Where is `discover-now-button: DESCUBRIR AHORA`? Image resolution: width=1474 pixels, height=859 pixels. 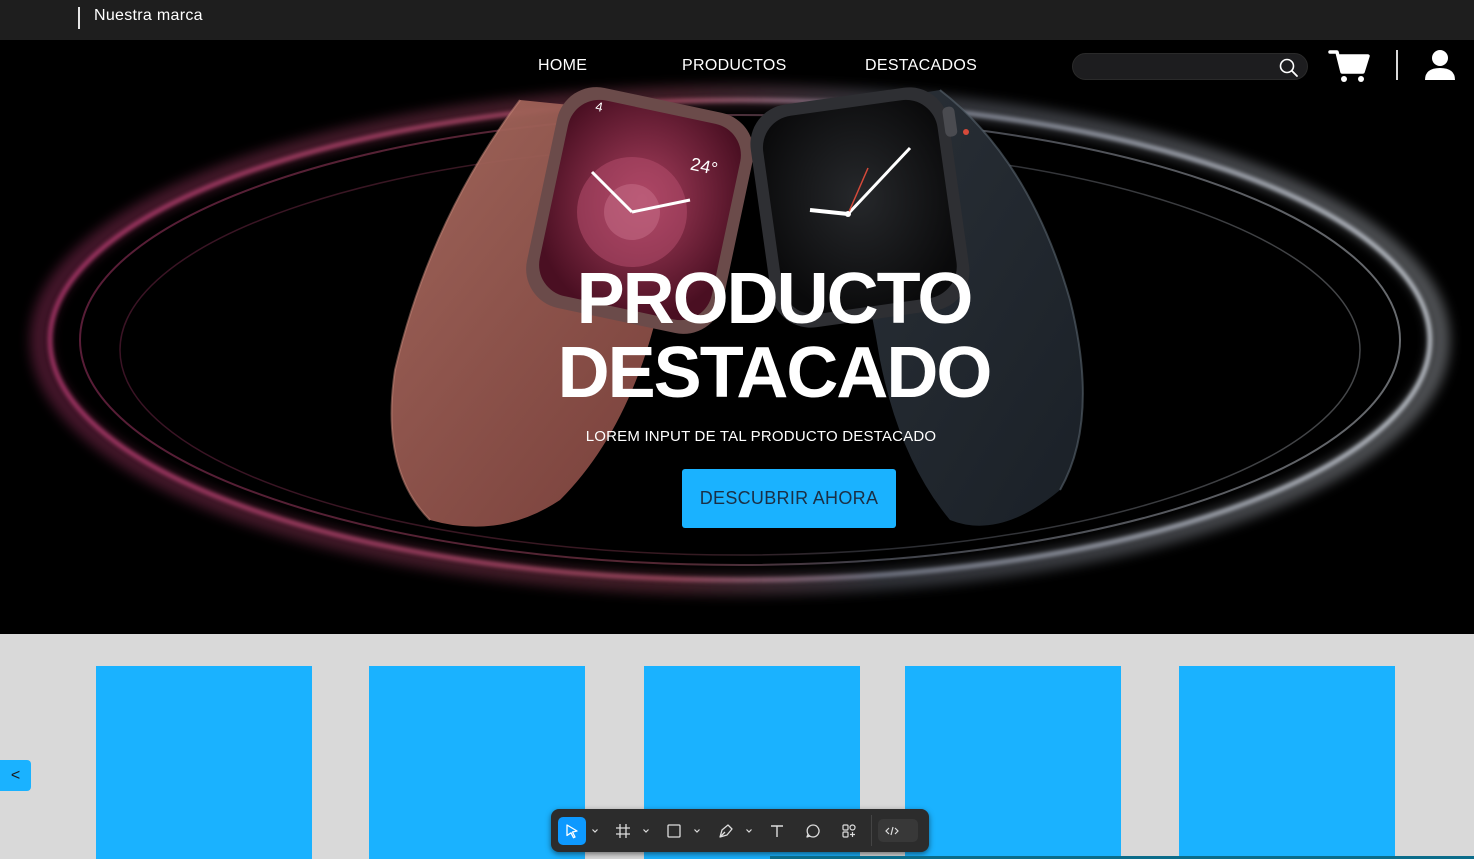
discover-now-button: DESCUBRIR AHORA is located at coordinates (789, 498).